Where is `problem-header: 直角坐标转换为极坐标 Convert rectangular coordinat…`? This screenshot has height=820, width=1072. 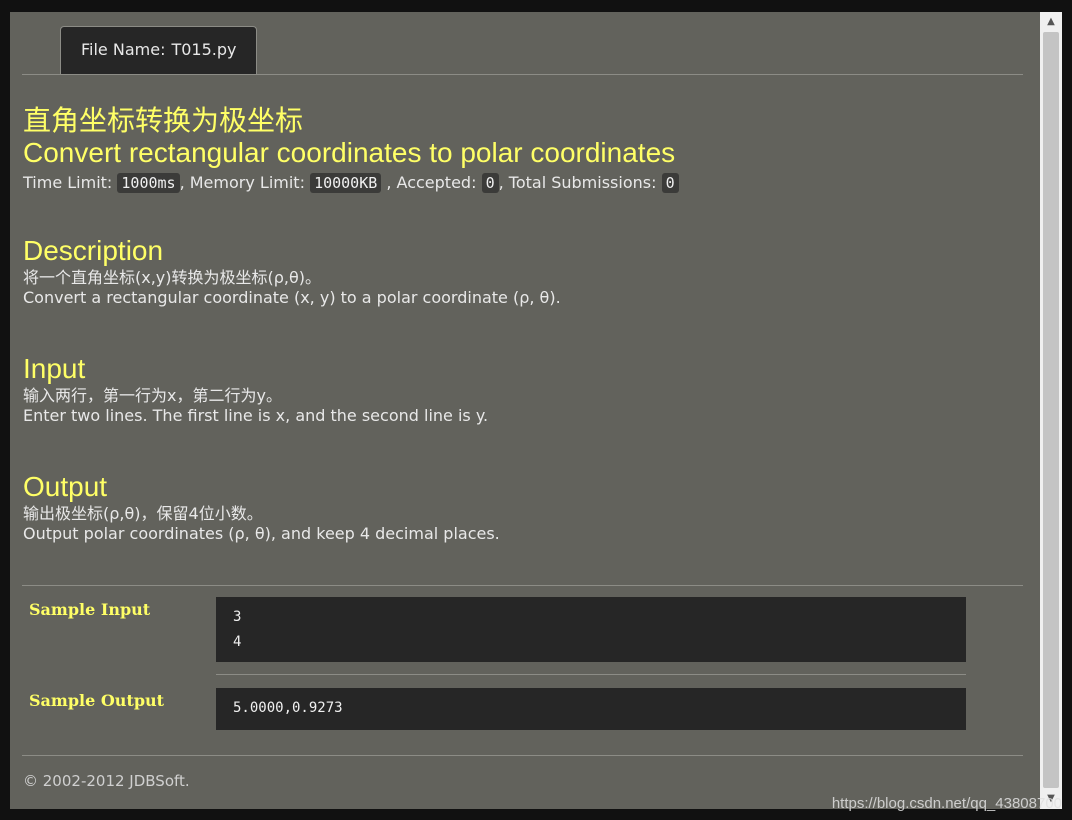
problem-header: 直角坐标转换为极坐标 Convert rectangular coordinat… is located at coordinates (523, 150).